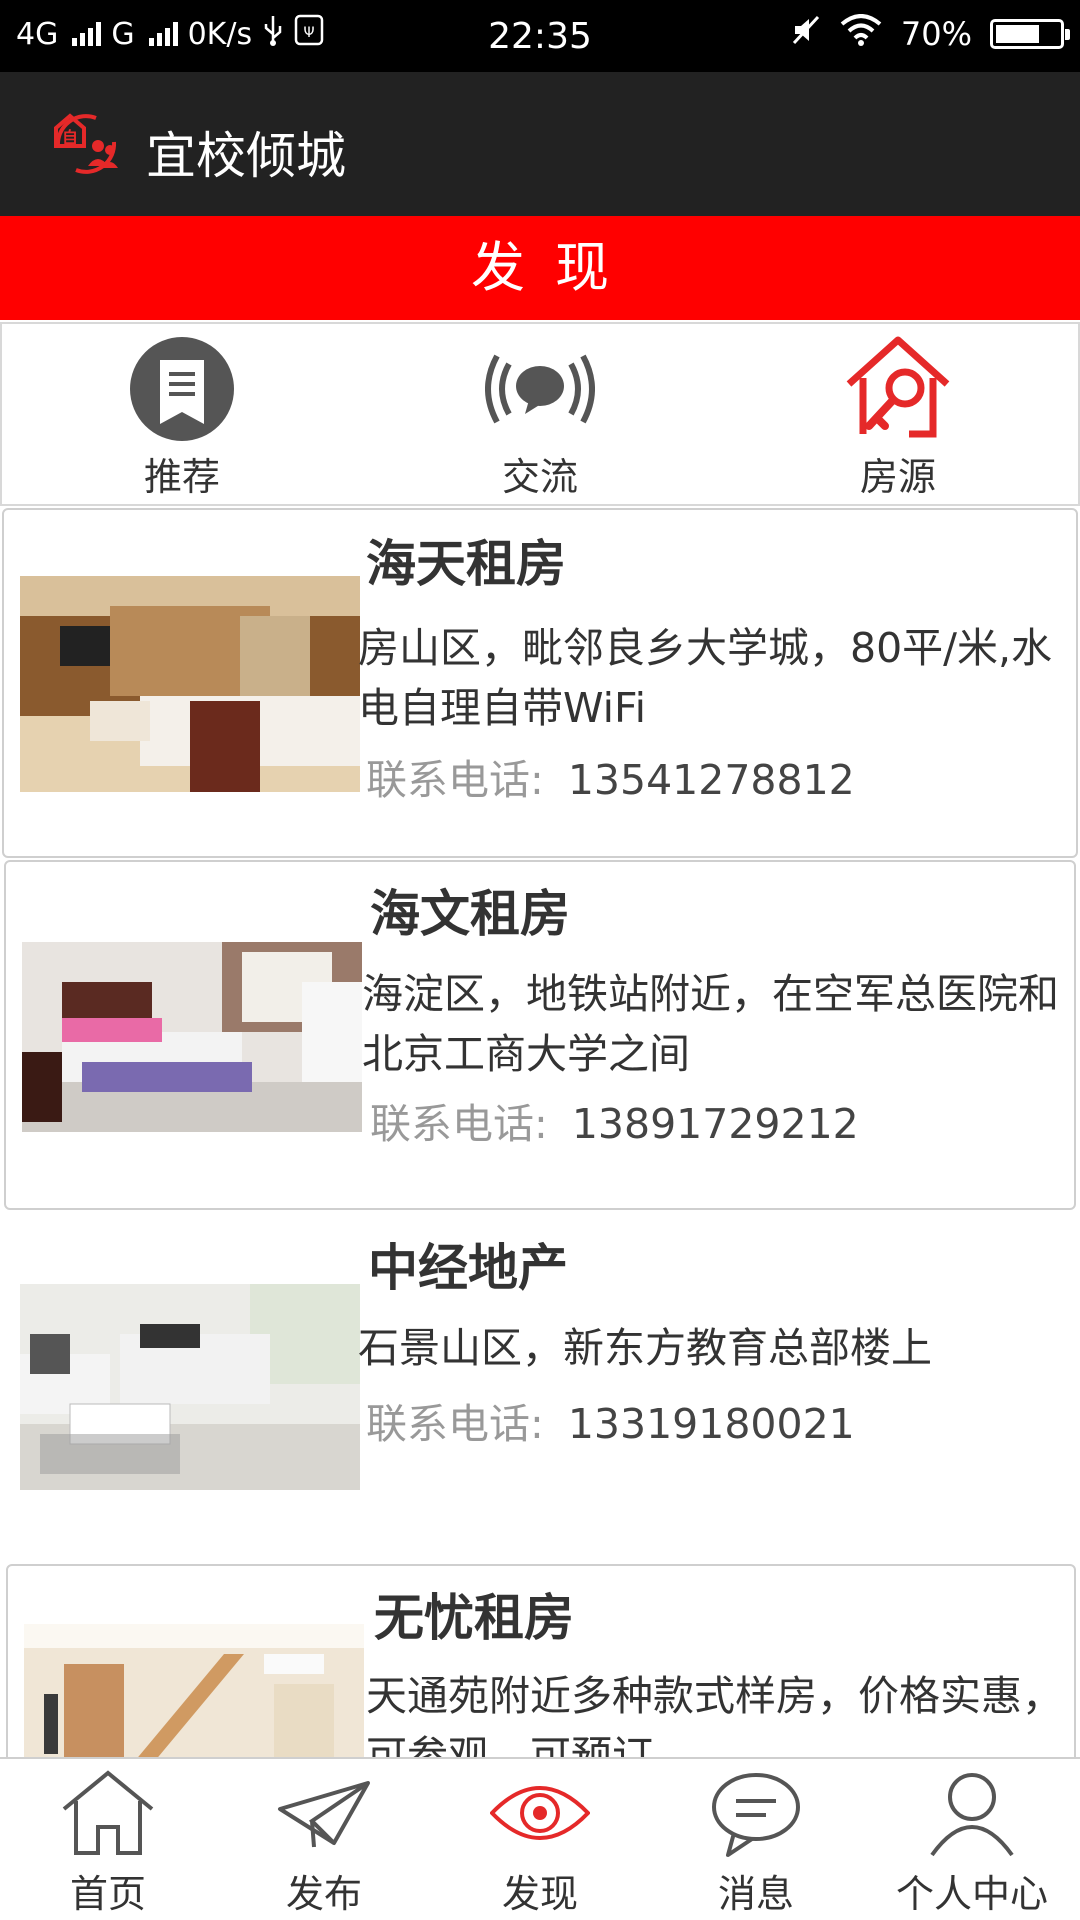 Image resolution: width=1080 pixels, height=1920 pixels. I want to click on bottom-nav: 首页 发布 发现 消息 个人中心, so click(540, 1838).